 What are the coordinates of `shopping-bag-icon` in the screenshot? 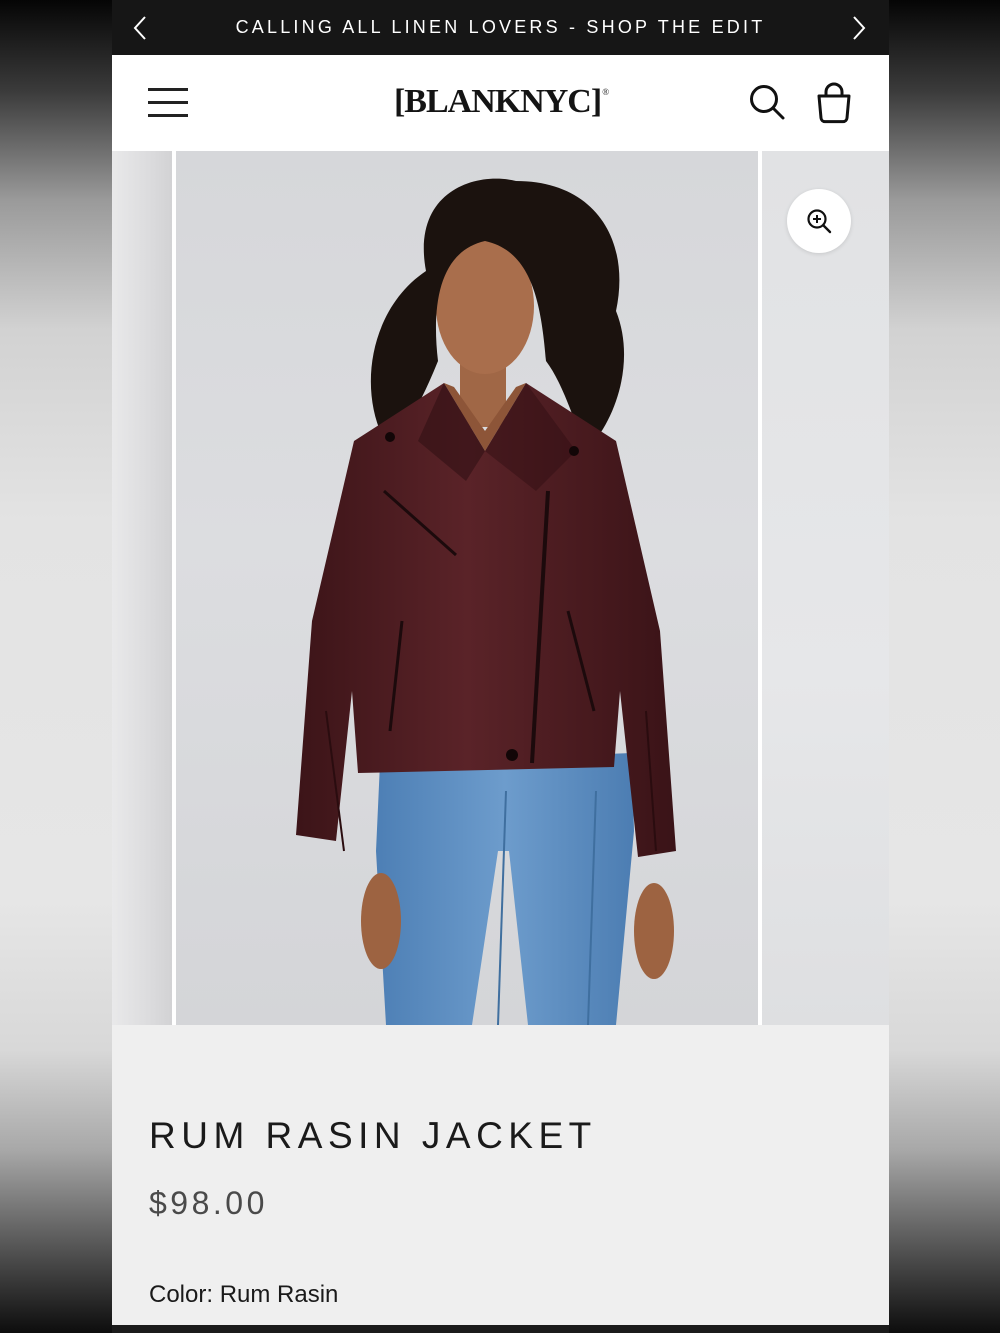 It's located at (834, 103).